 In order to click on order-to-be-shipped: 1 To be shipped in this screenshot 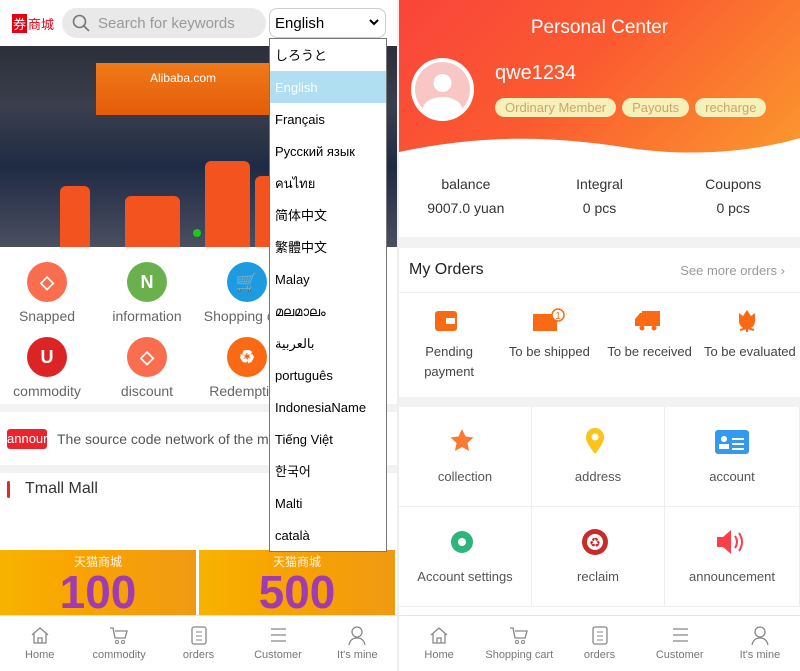, I will do `click(549, 345)`.